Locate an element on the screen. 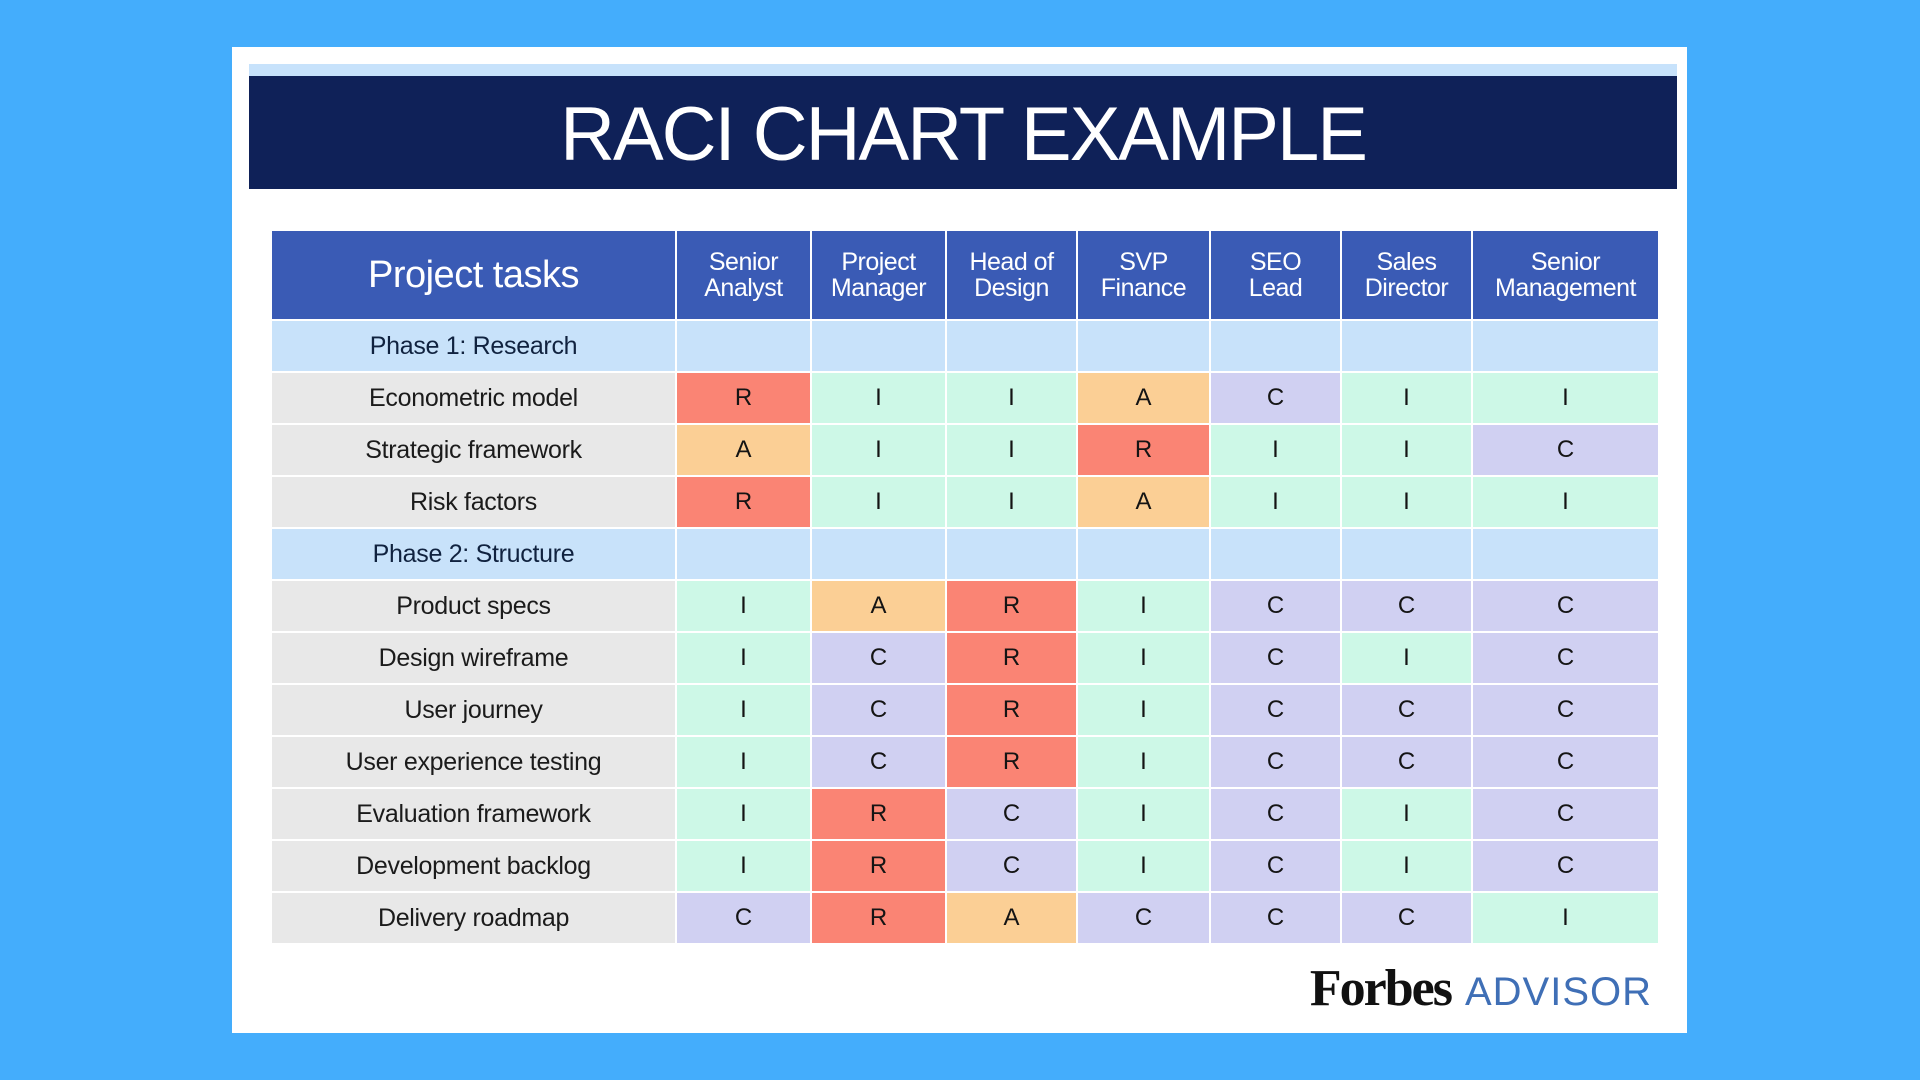 This screenshot has height=1080, width=1920. task-label: Product specs is located at coordinates (473, 606).